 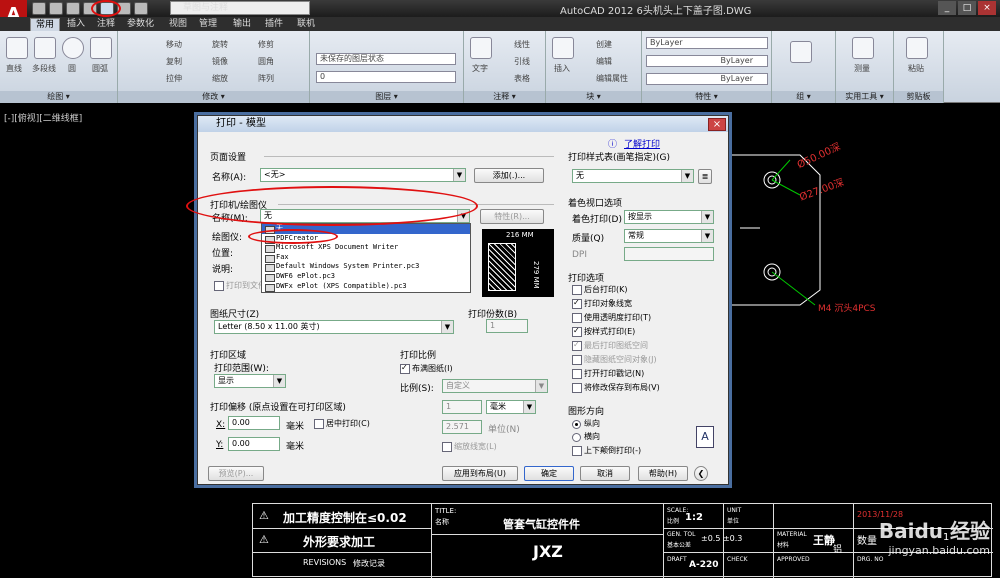 What do you see at coordinates (663, 473) in the screenshot?
I see `help-button: 帮助(H)` at bounding box center [663, 473].